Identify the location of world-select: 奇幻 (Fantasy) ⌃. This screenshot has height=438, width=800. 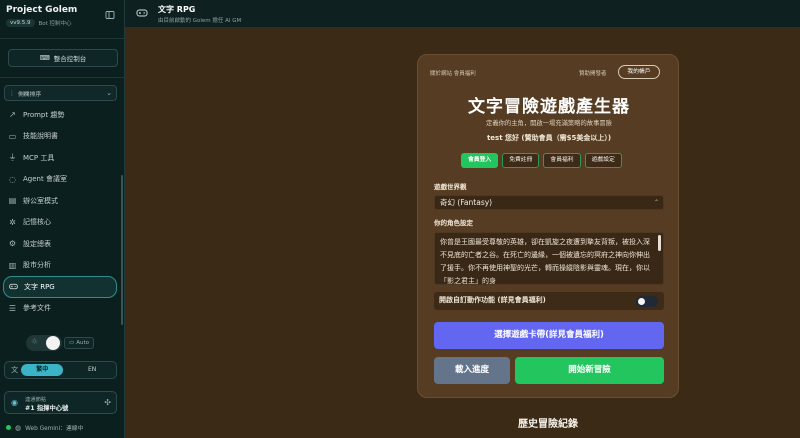
(549, 202).